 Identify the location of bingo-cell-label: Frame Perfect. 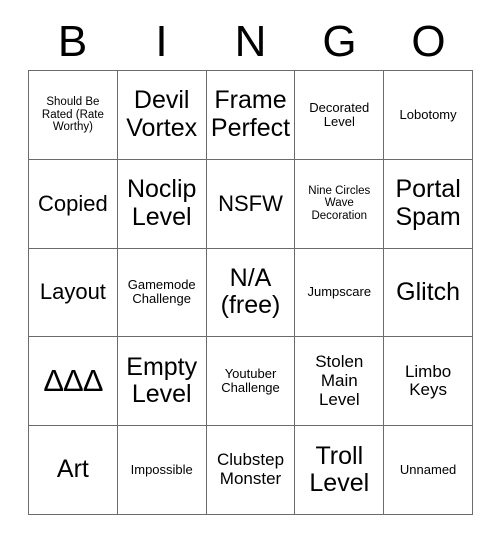
(250, 114).